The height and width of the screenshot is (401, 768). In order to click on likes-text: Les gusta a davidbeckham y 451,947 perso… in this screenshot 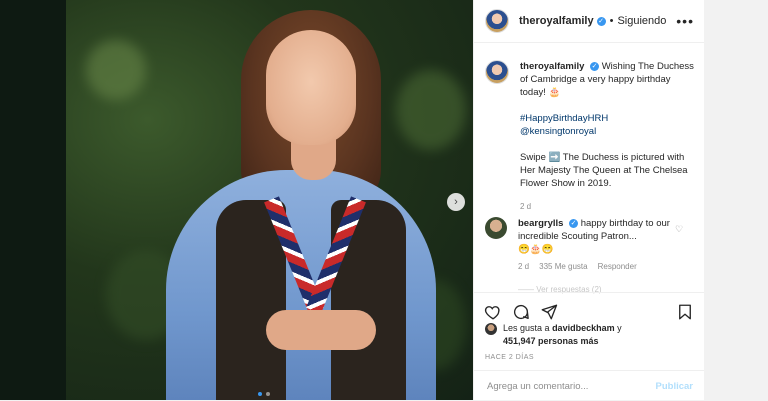, I will do `click(562, 335)`.